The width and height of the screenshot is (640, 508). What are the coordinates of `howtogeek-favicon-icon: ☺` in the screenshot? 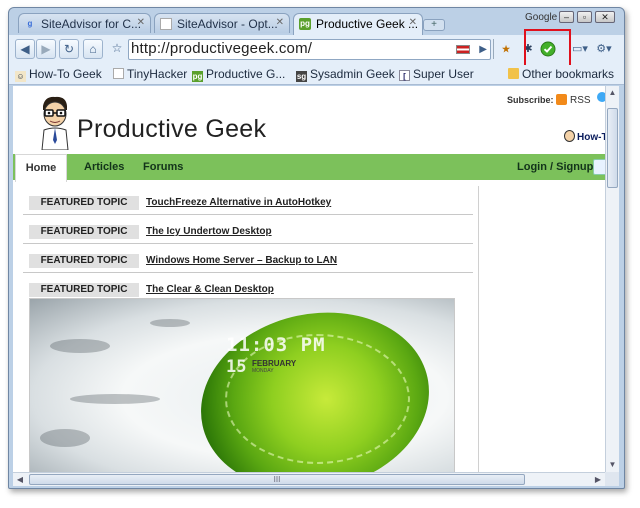 It's located at (20, 76).